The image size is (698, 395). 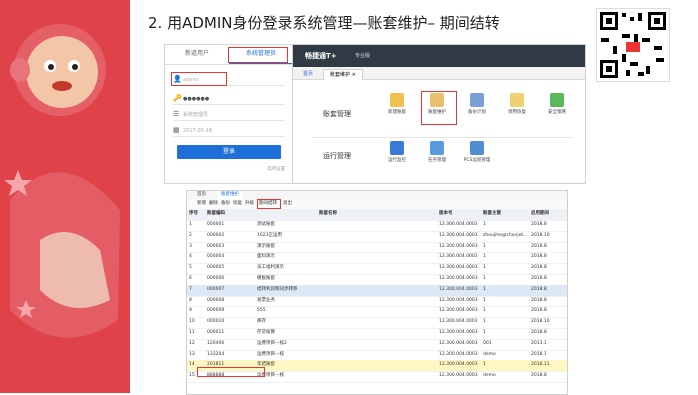 What do you see at coordinates (229, 114) in the screenshot?
I see `company-field: ☰ 系统管理员` at bounding box center [229, 114].